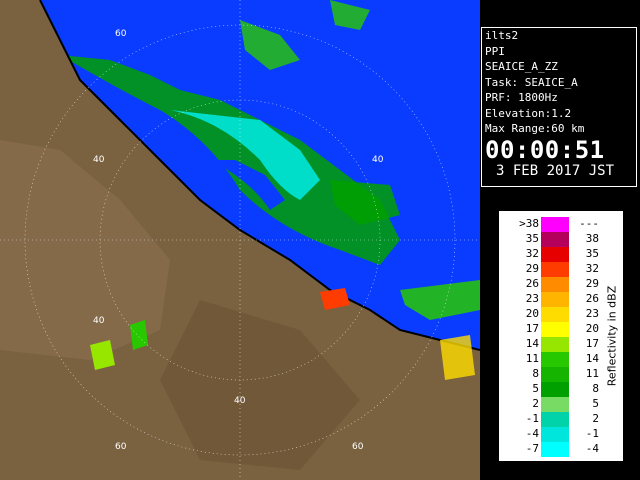 Image resolution: width=640 pixels, height=480 pixels. What do you see at coordinates (532, 313) in the screenshot?
I see `legend-row-low: 20` at bounding box center [532, 313].